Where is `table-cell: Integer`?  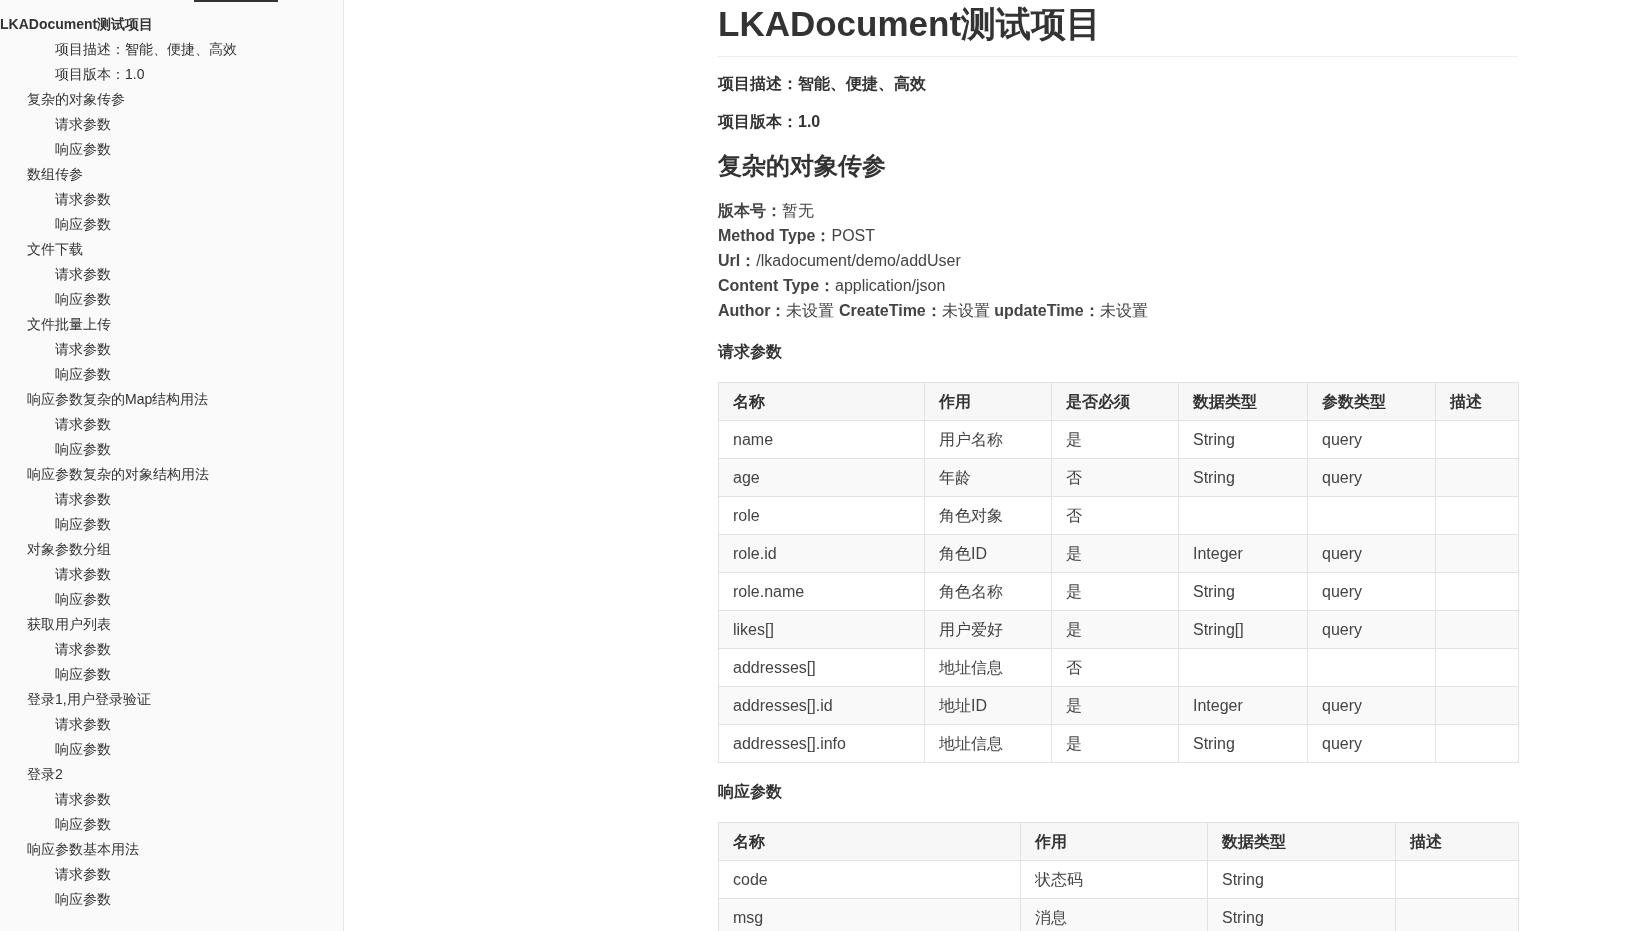 table-cell: Integer is located at coordinates (1243, 553).